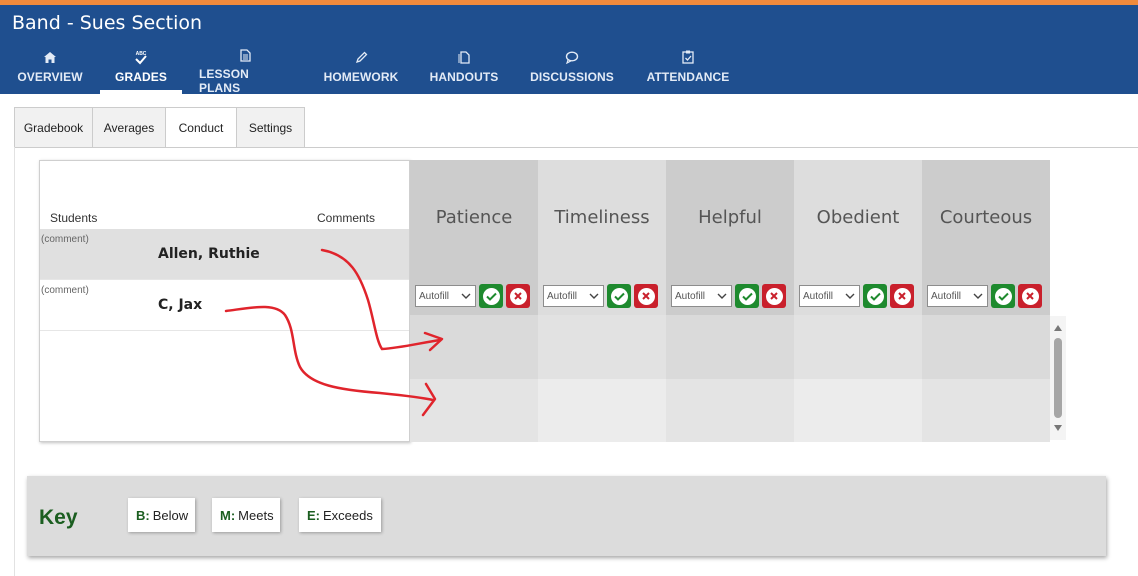 The height and width of the screenshot is (576, 1138). I want to click on students-column-header: Students, so click(74, 218).